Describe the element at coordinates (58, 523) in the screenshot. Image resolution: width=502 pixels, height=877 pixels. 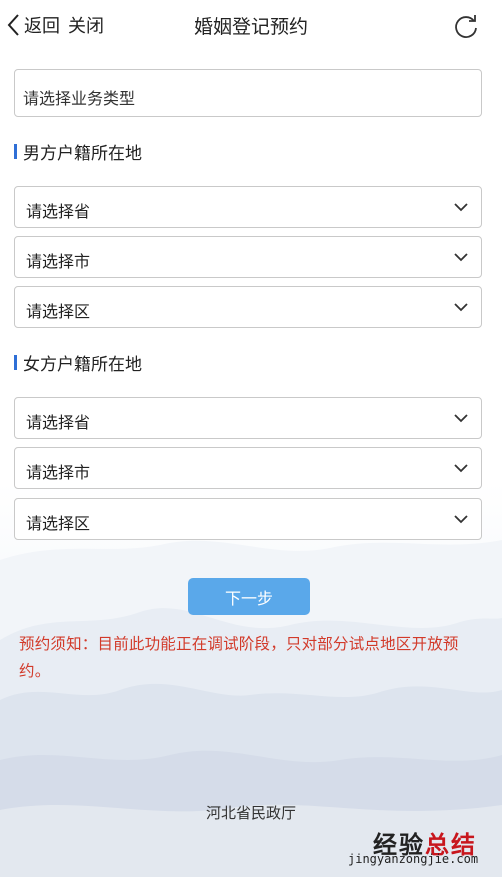
I see `female-district-value: 请选择区` at that location.